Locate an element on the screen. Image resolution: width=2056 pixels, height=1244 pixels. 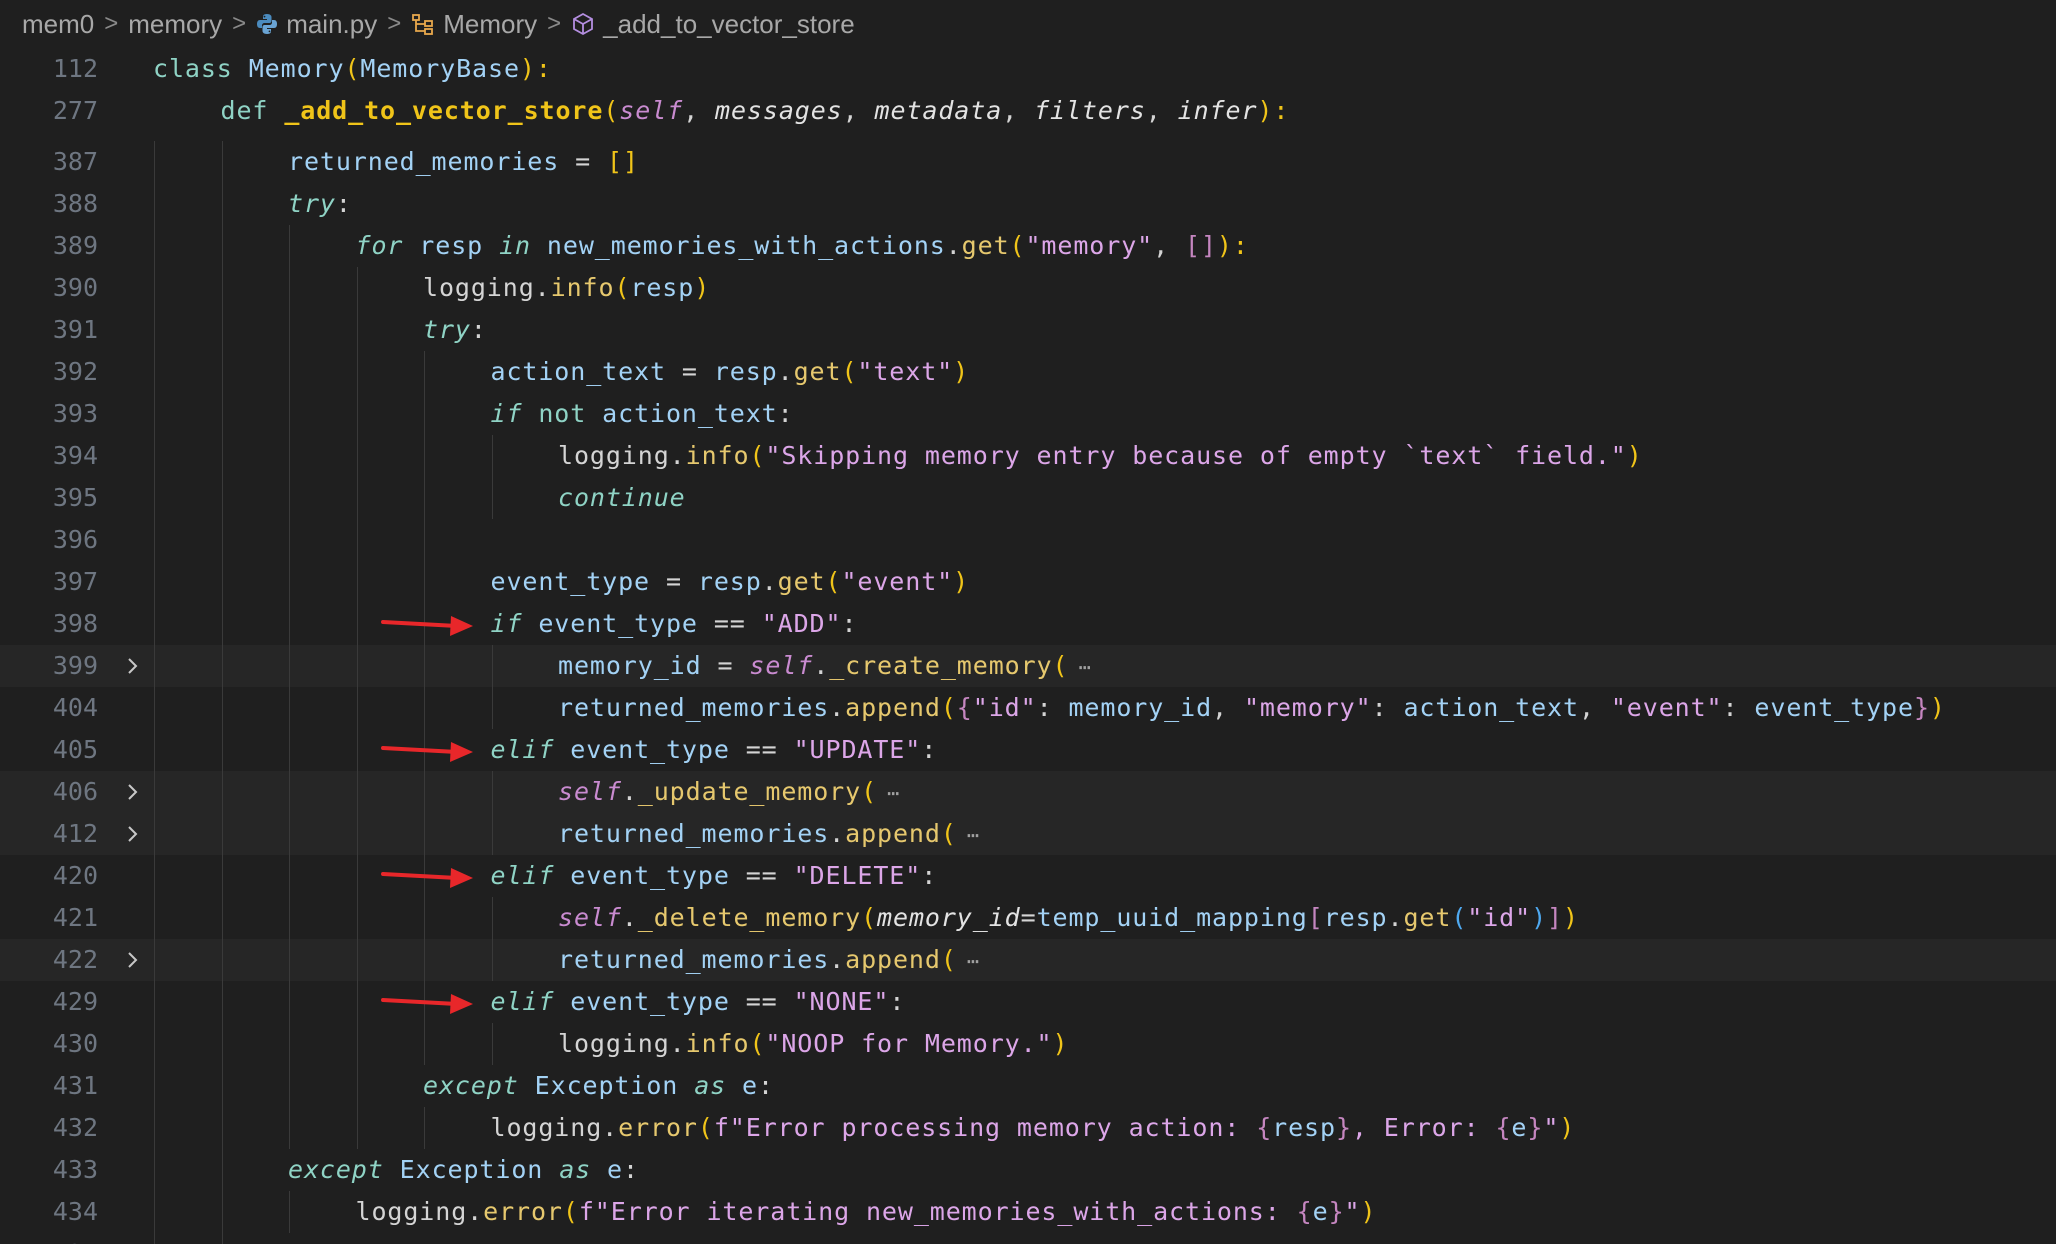
code-line-folded: 399 memory_id = self._create_memory(⋯ is located at coordinates (1028, 666).